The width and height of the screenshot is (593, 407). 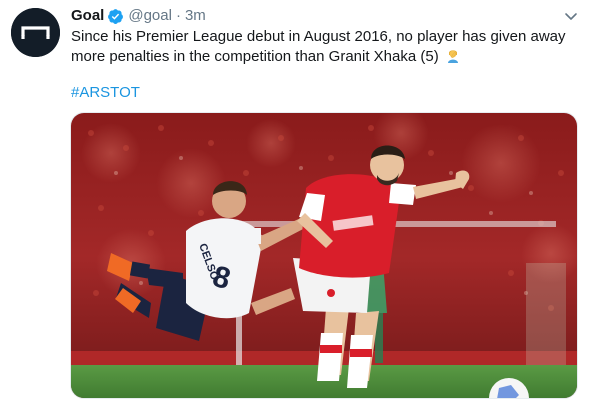 What do you see at coordinates (150, 16) in the screenshot?
I see `author-handle: @goal` at bounding box center [150, 16].